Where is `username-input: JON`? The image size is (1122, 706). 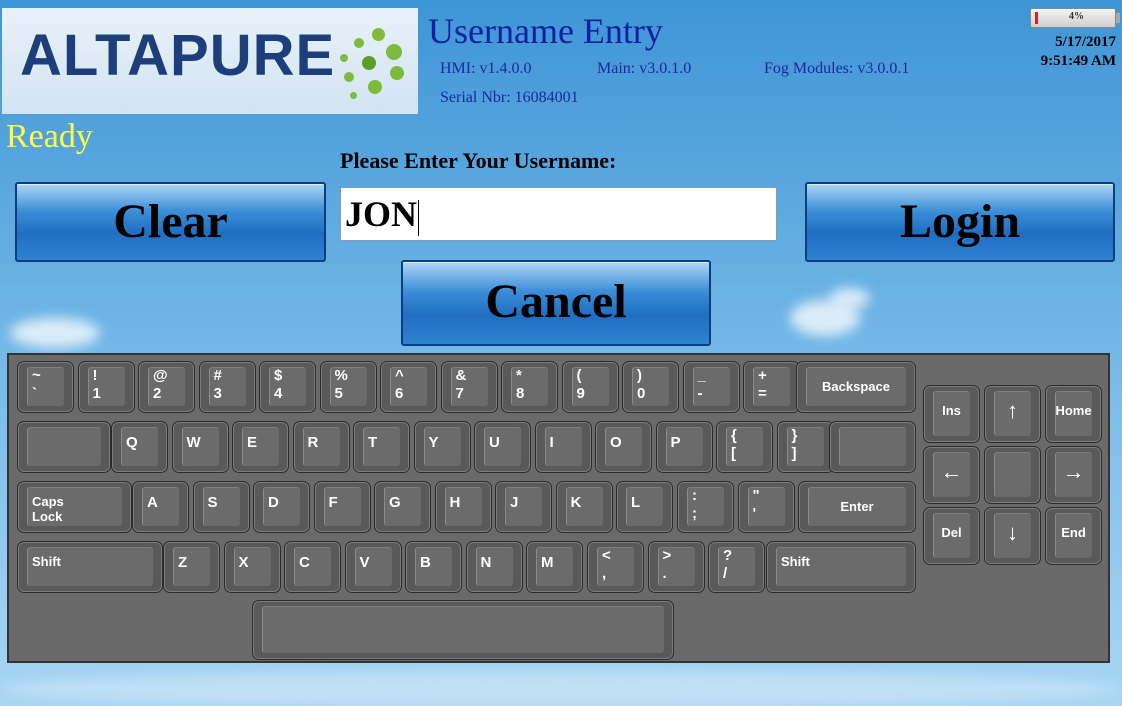
username-input: JON is located at coordinates (558, 214).